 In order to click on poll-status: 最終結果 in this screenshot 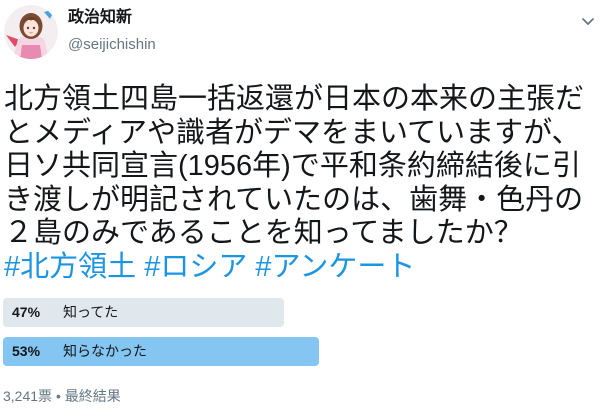, I will do `click(92, 396)`.